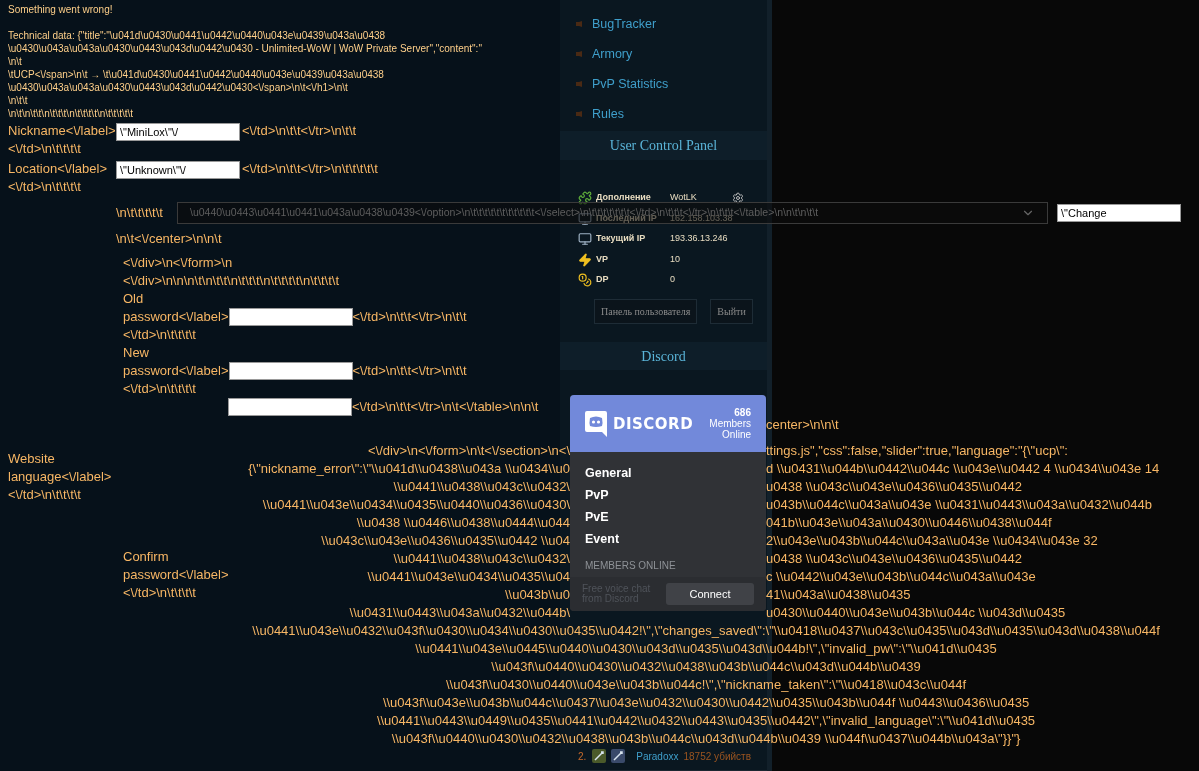 This screenshot has width=1199, height=771. Describe the element at coordinates (932, 541) in the screenshot. I see `dump-text: 2\\u043e\\u043b\\u044c\\u043a\\u043e \\u0434\\u043e 32` at that location.